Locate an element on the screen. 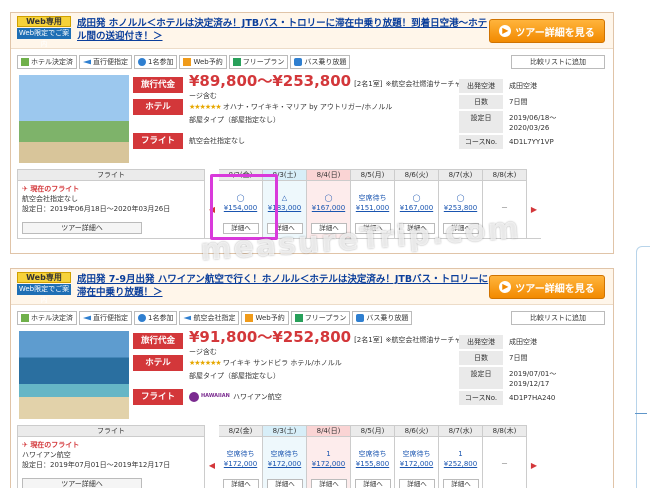 This screenshot has width=650, height=488. airline-text: ハワイアン航空 is located at coordinates (46, 455).